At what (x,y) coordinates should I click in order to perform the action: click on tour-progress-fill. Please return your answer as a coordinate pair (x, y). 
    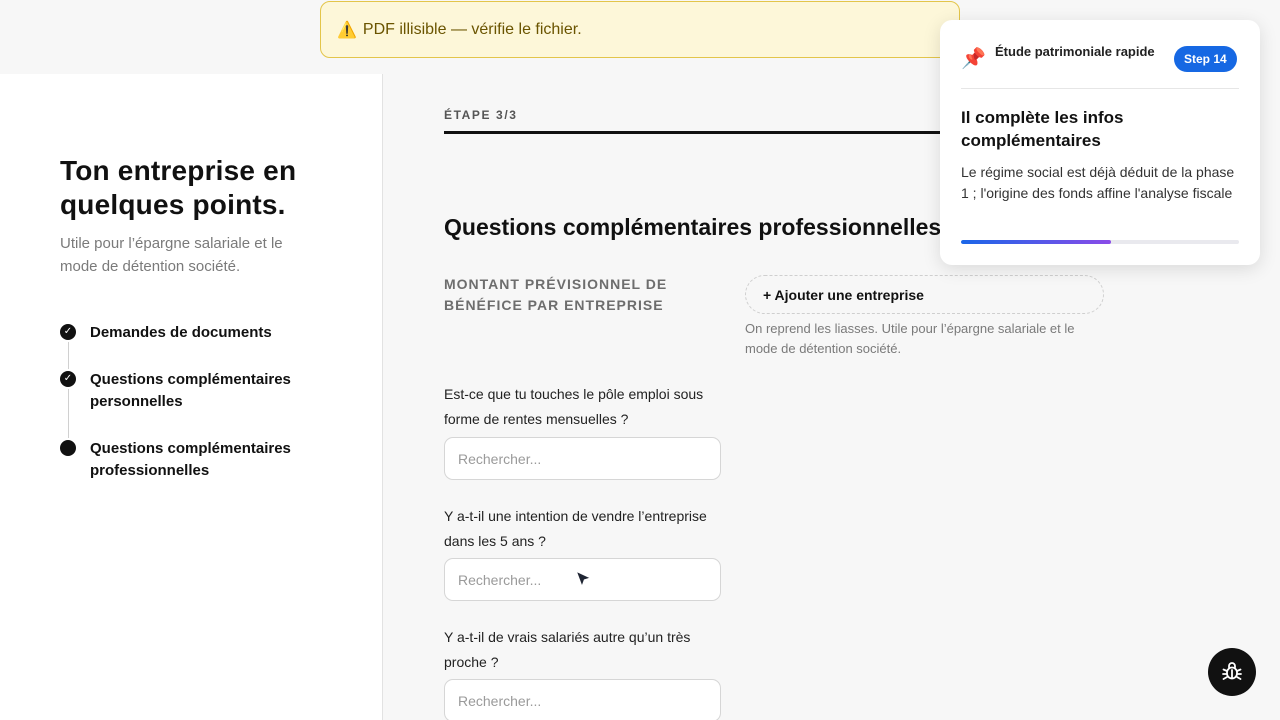
    Looking at the image, I should click on (1036, 242).